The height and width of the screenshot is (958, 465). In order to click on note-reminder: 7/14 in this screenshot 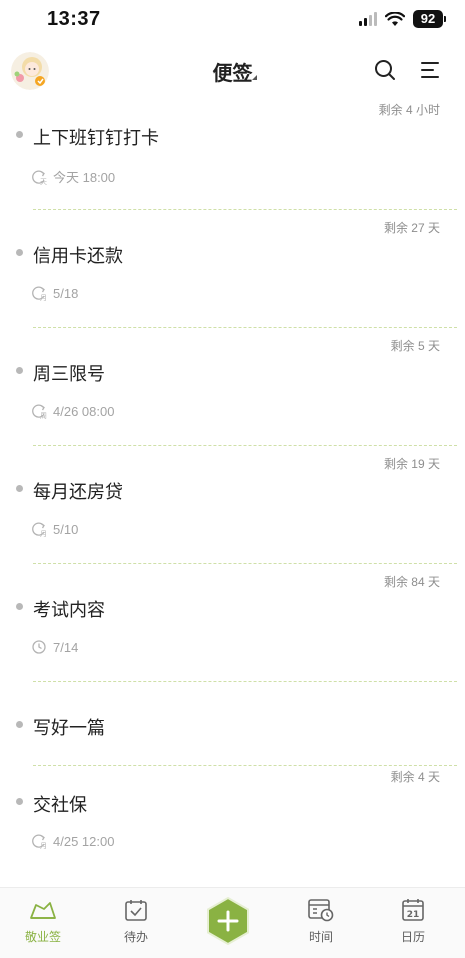, I will do `click(54, 647)`.